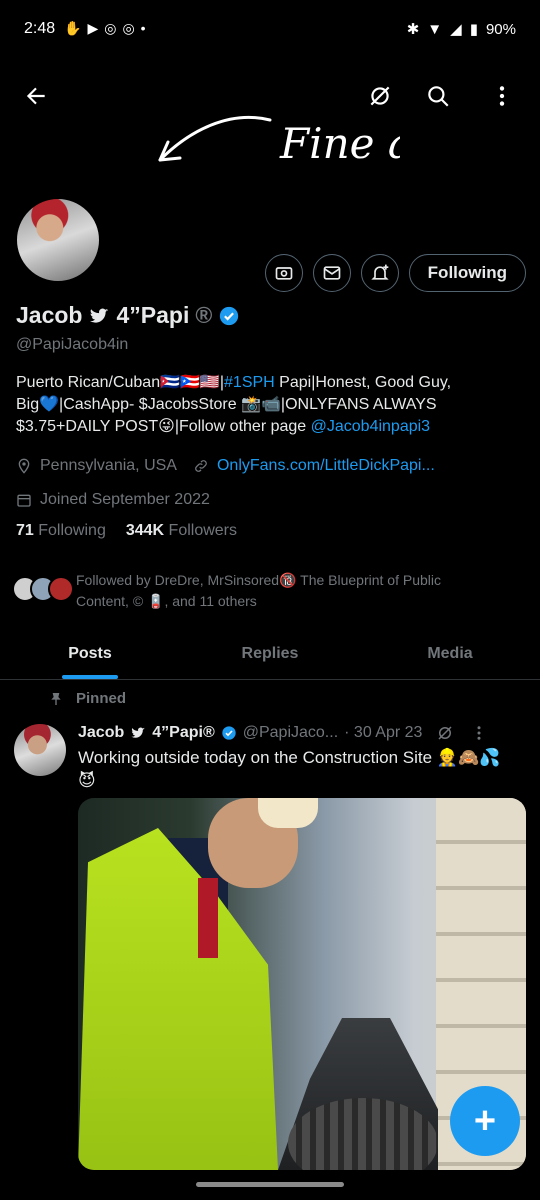 This screenshot has height=1200, width=540. I want to click on display-name-part2: 4”Papi, so click(153, 315).